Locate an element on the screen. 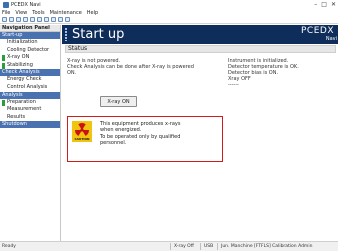 The width and height of the screenshot is (338, 251). nav-section-analysis: Analysis is located at coordinates (30, 95).